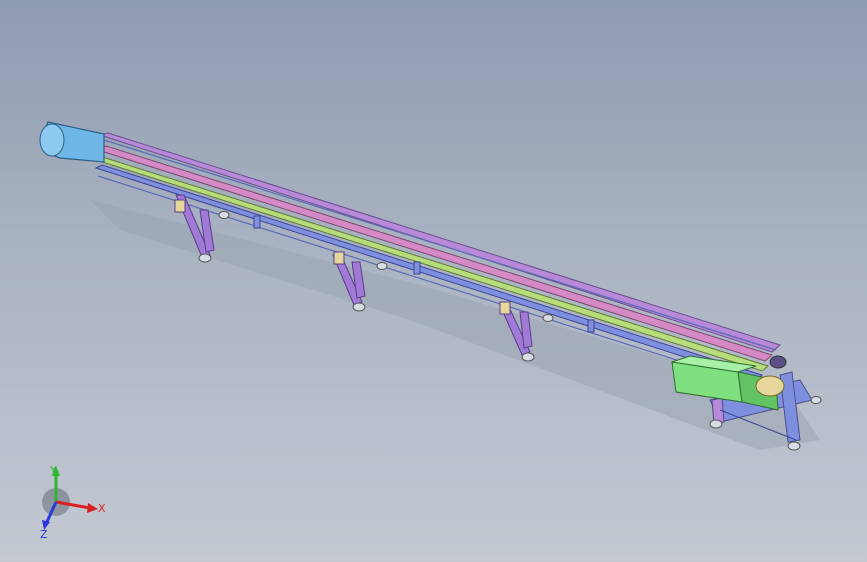  I want to click on x-axis-head, so click(92, 508).